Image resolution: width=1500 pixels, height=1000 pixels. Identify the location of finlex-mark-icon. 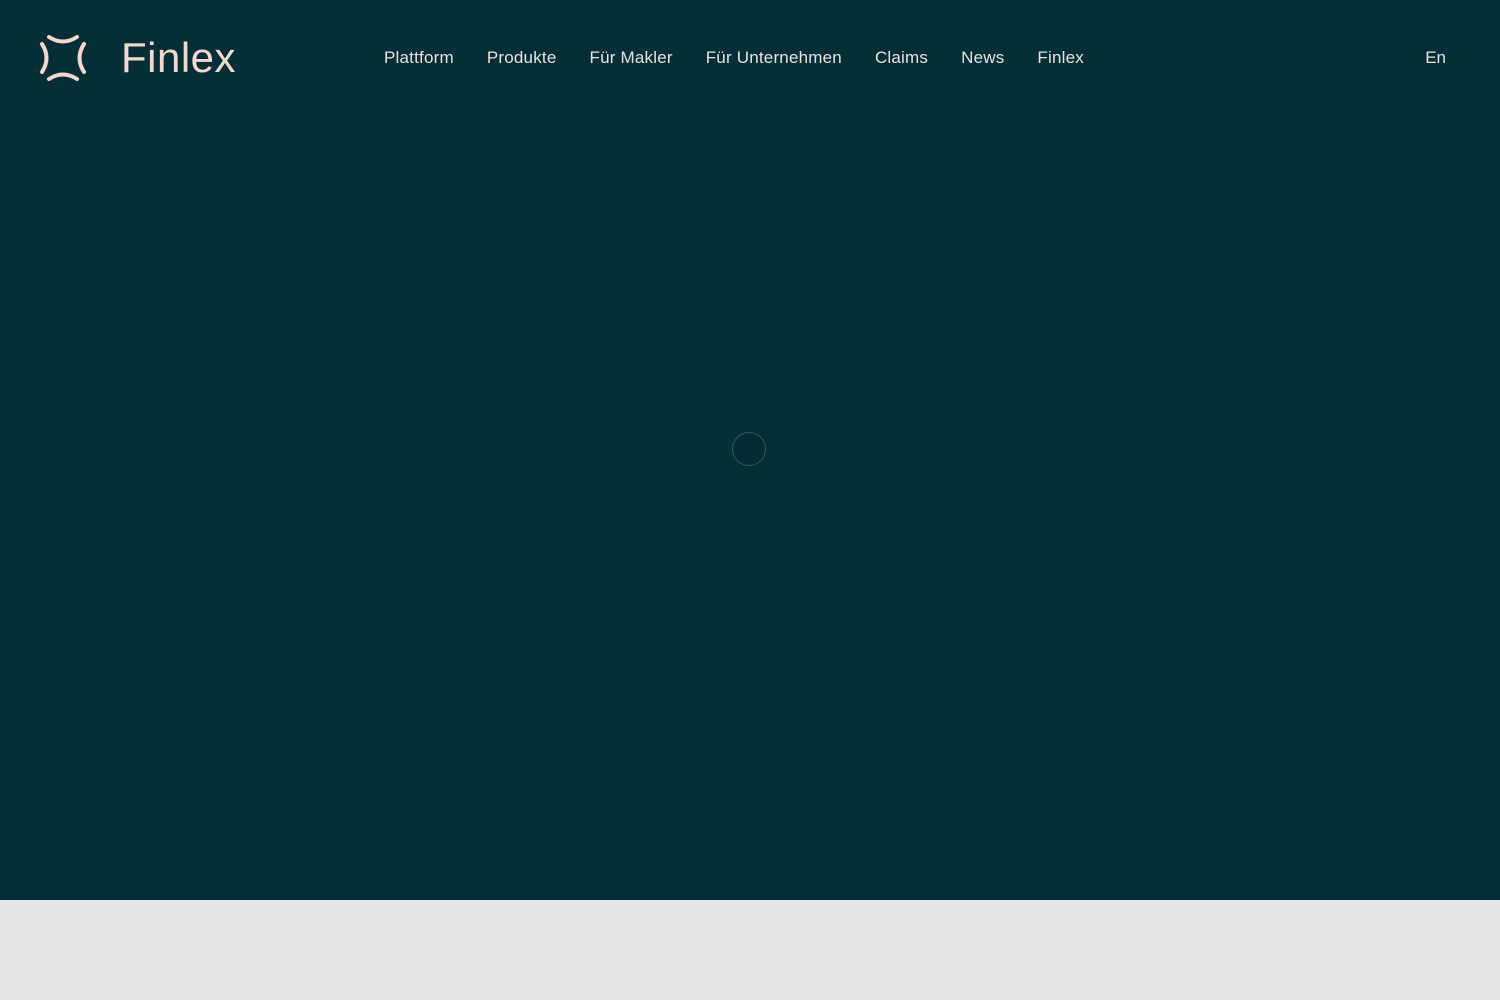
(63, 58).